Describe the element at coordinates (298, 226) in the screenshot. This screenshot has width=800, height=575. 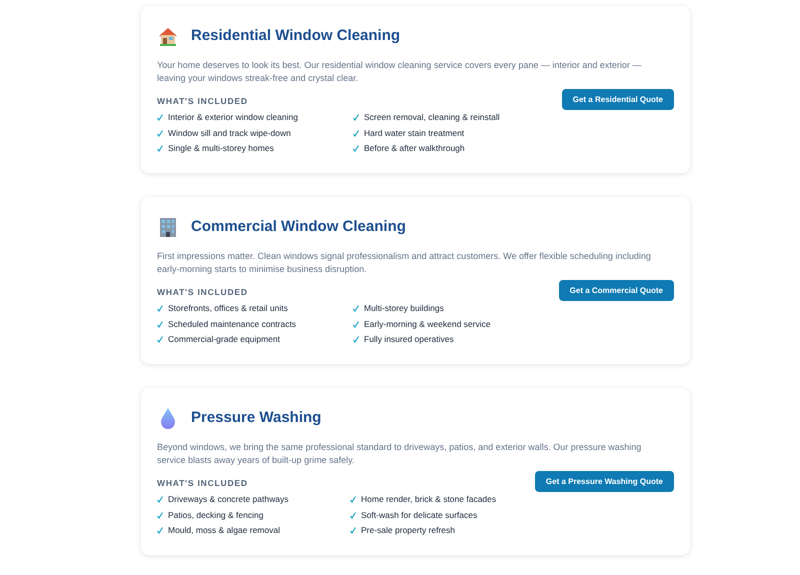
I see `service-title: Commercial Window Cleaning` at that location.